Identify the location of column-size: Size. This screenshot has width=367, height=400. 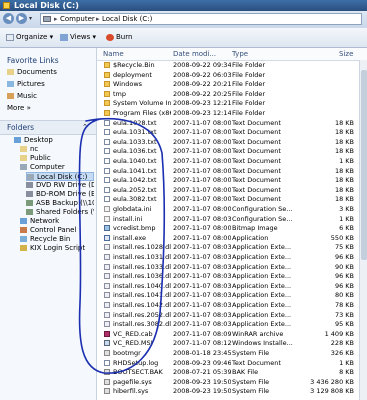
(346, 54).